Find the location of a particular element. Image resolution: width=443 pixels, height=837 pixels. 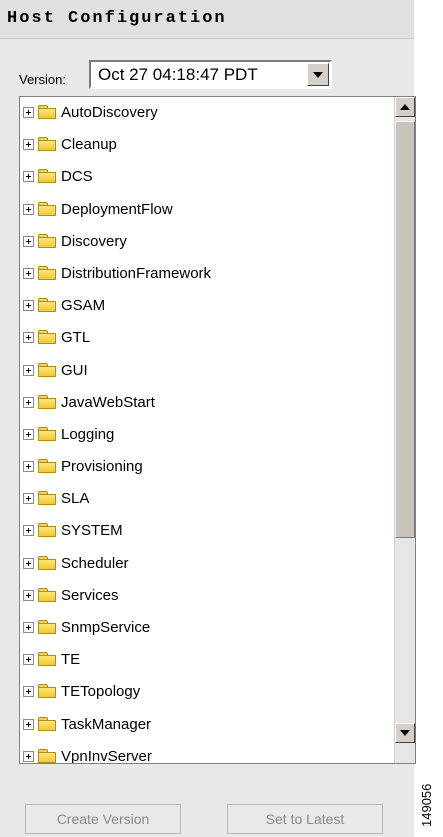

tree-item: Scheduler is located at coordinates (206, 564).